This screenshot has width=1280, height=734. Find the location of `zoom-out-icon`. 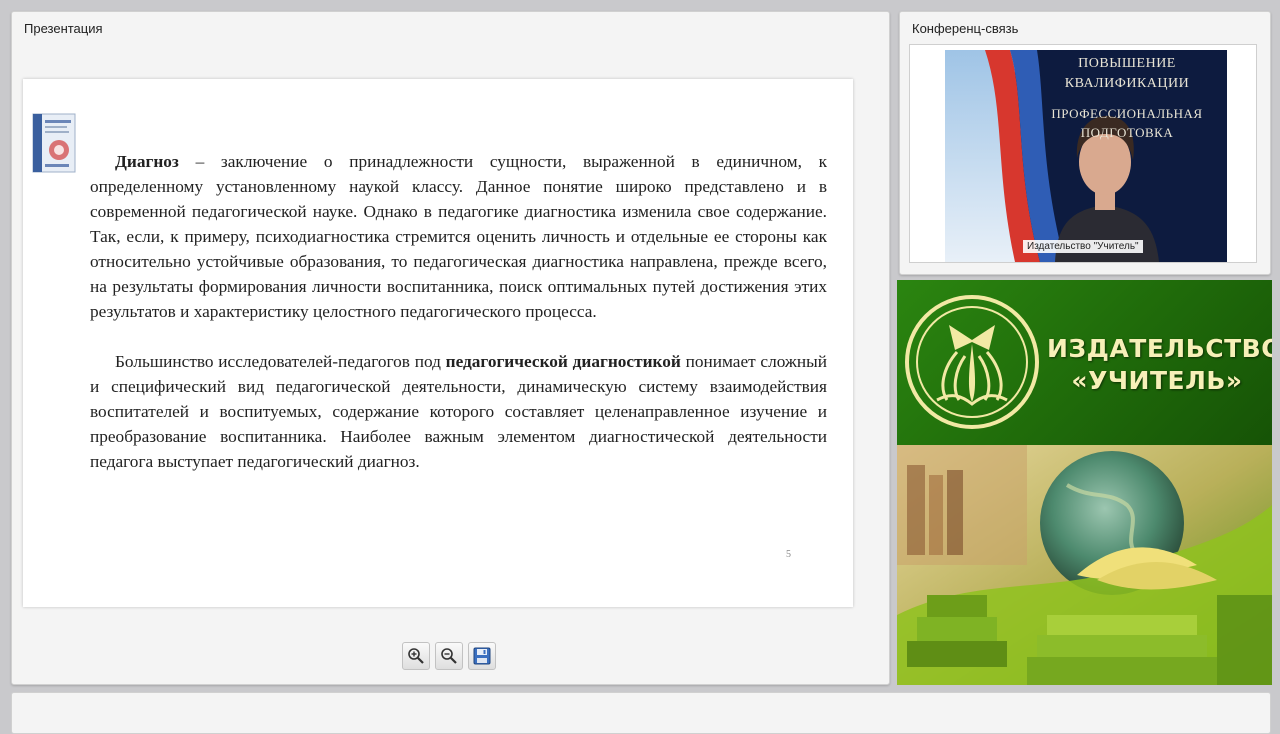

zoom-out-icon is located at coordinates (449, 656).